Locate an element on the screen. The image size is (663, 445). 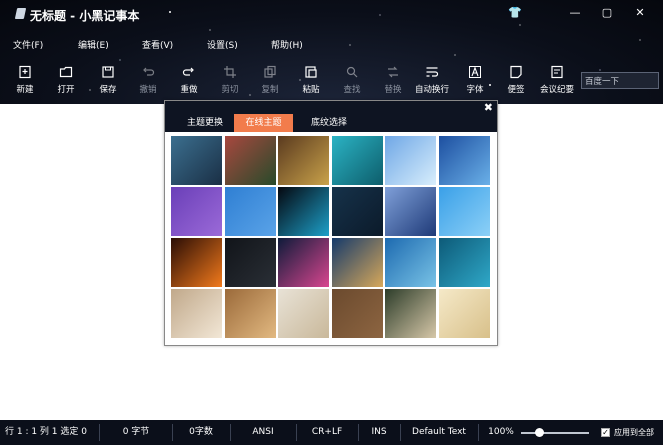
title-bar: 无标题 - 小黑记事本 👕 — ▢ ✕ is located at coordinates (331, 15).